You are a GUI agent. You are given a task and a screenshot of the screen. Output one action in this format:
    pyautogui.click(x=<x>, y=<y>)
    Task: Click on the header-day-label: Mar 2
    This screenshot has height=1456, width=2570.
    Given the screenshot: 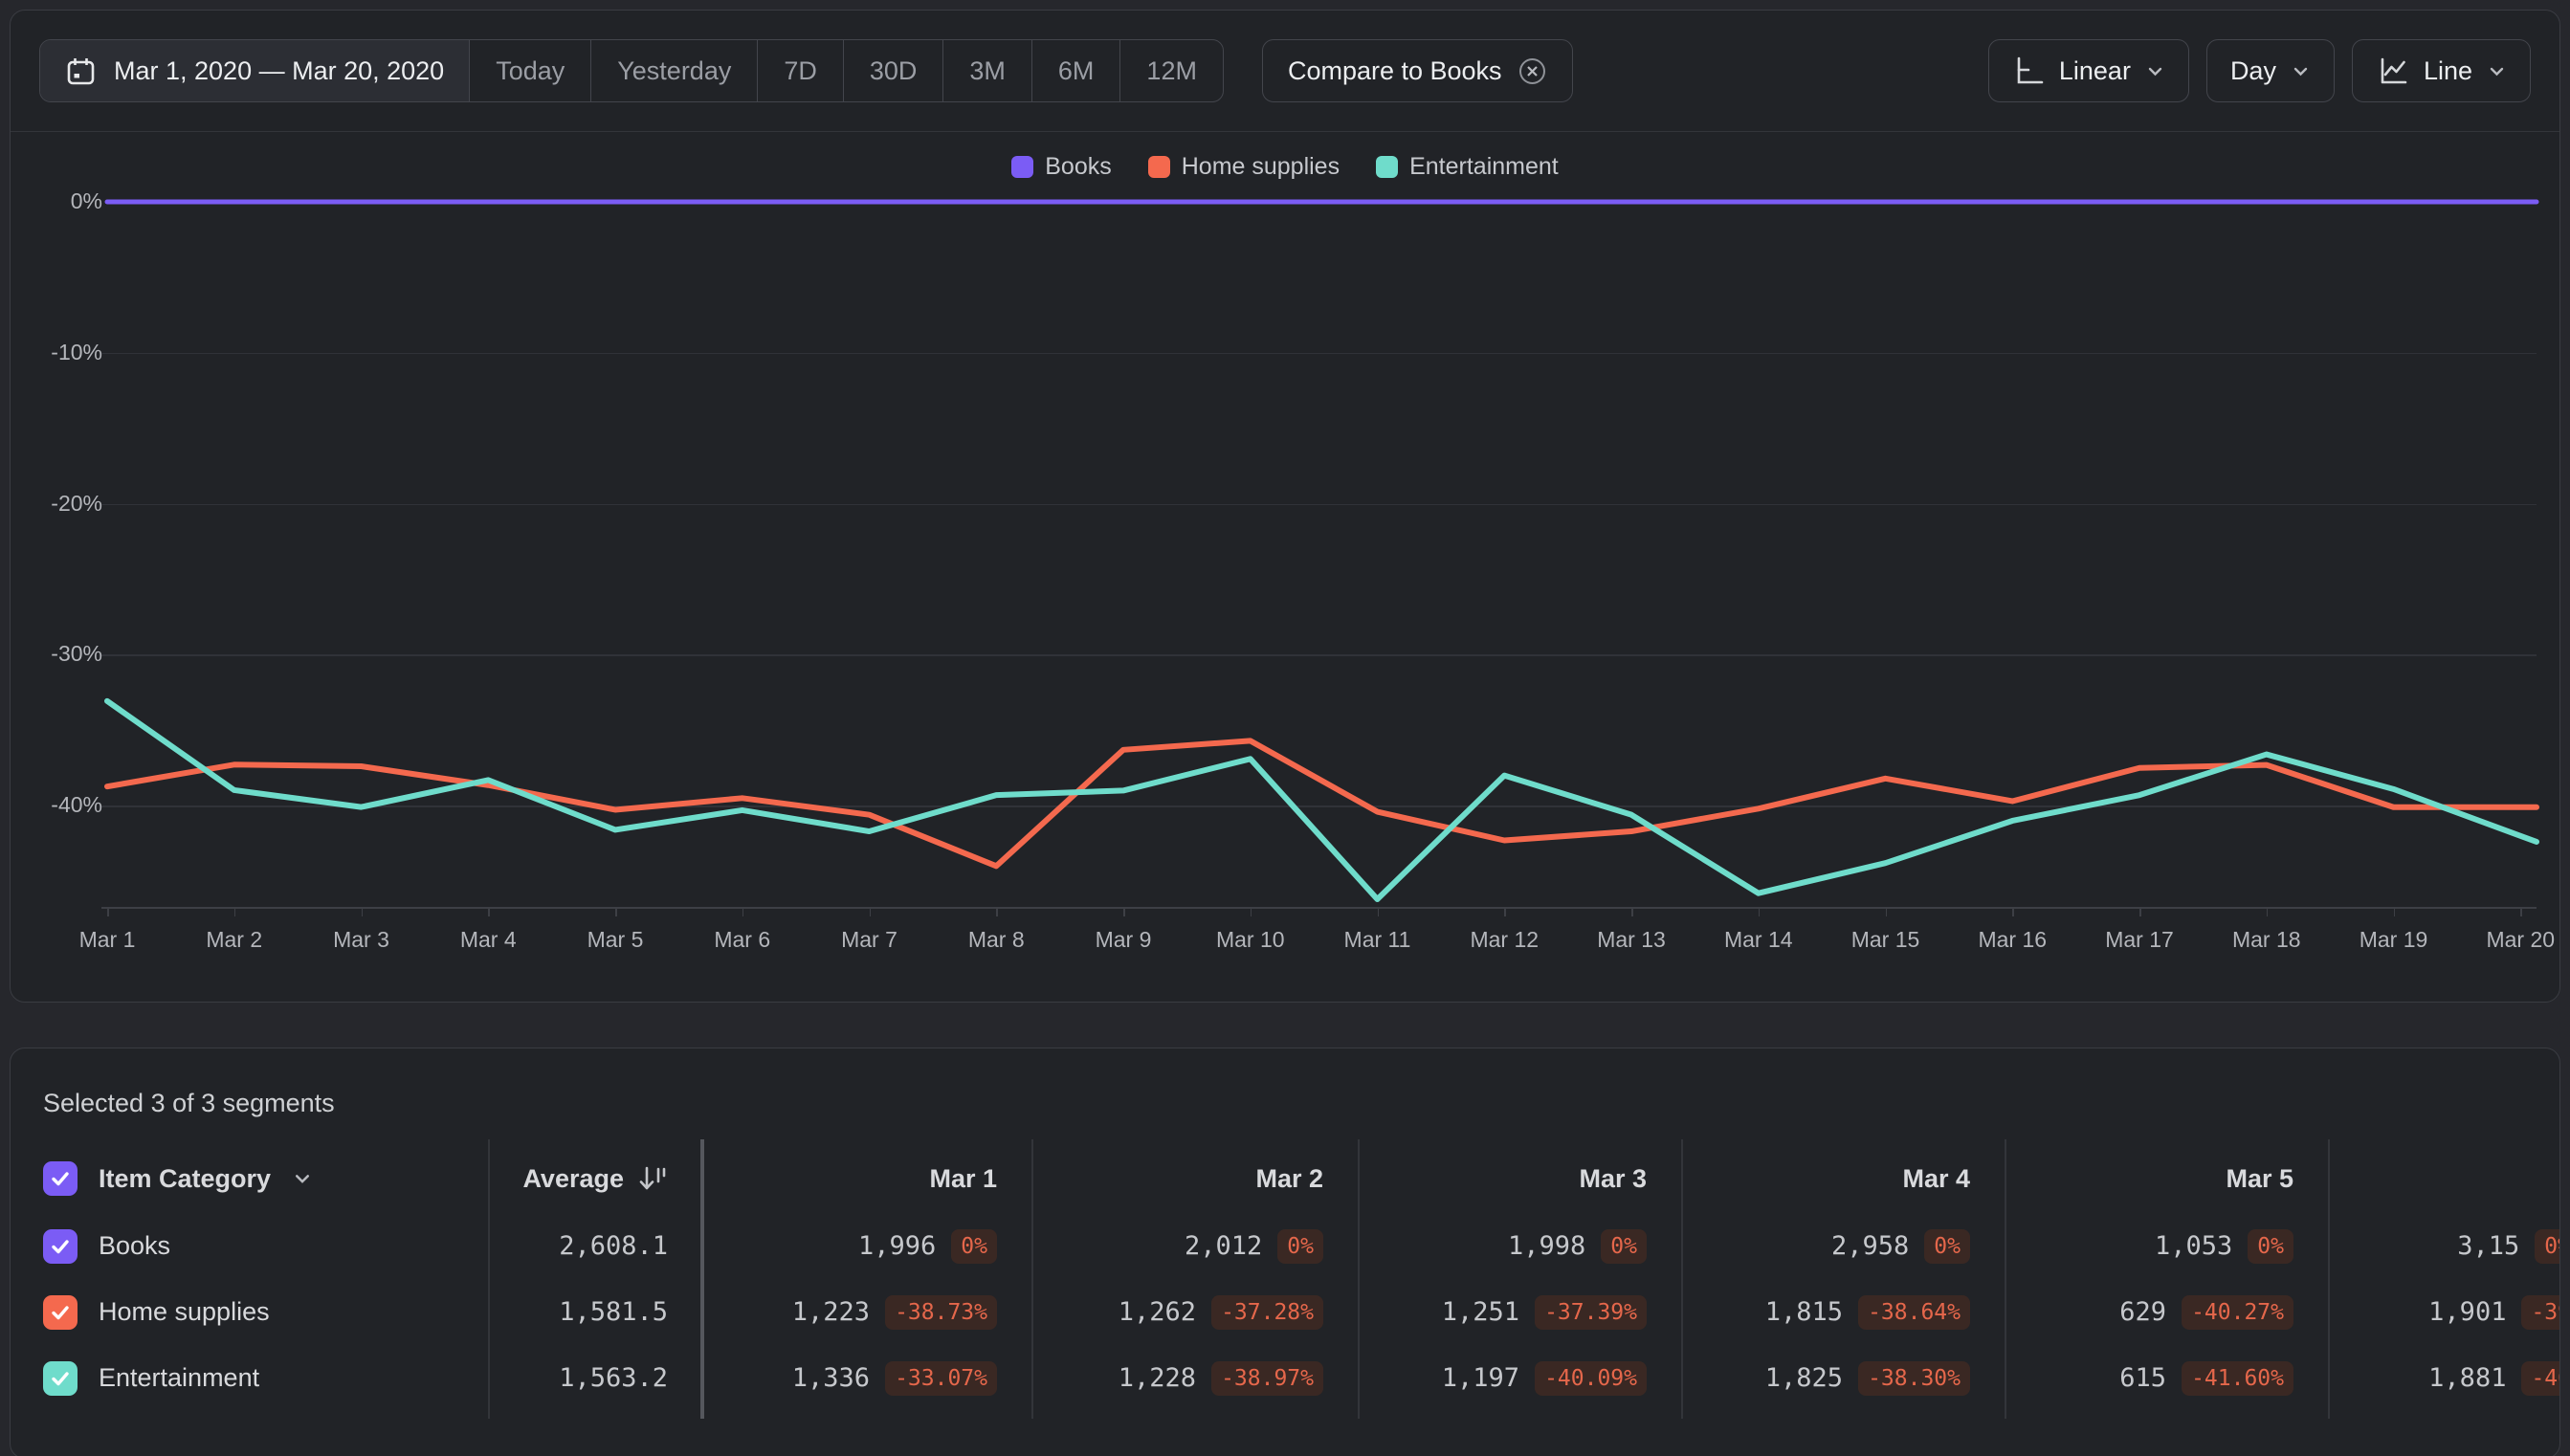 What is the action you would take?
    pyautogui.click(x=1289, y=1178)
    